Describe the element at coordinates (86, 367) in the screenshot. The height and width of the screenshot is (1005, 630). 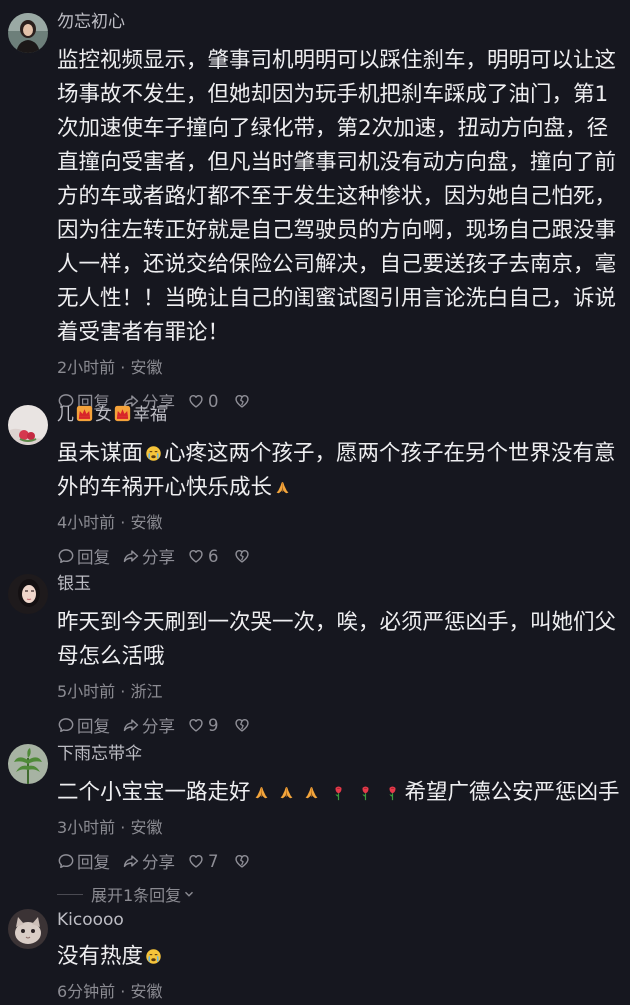
I see `comment-time: 2小时前` at that location.